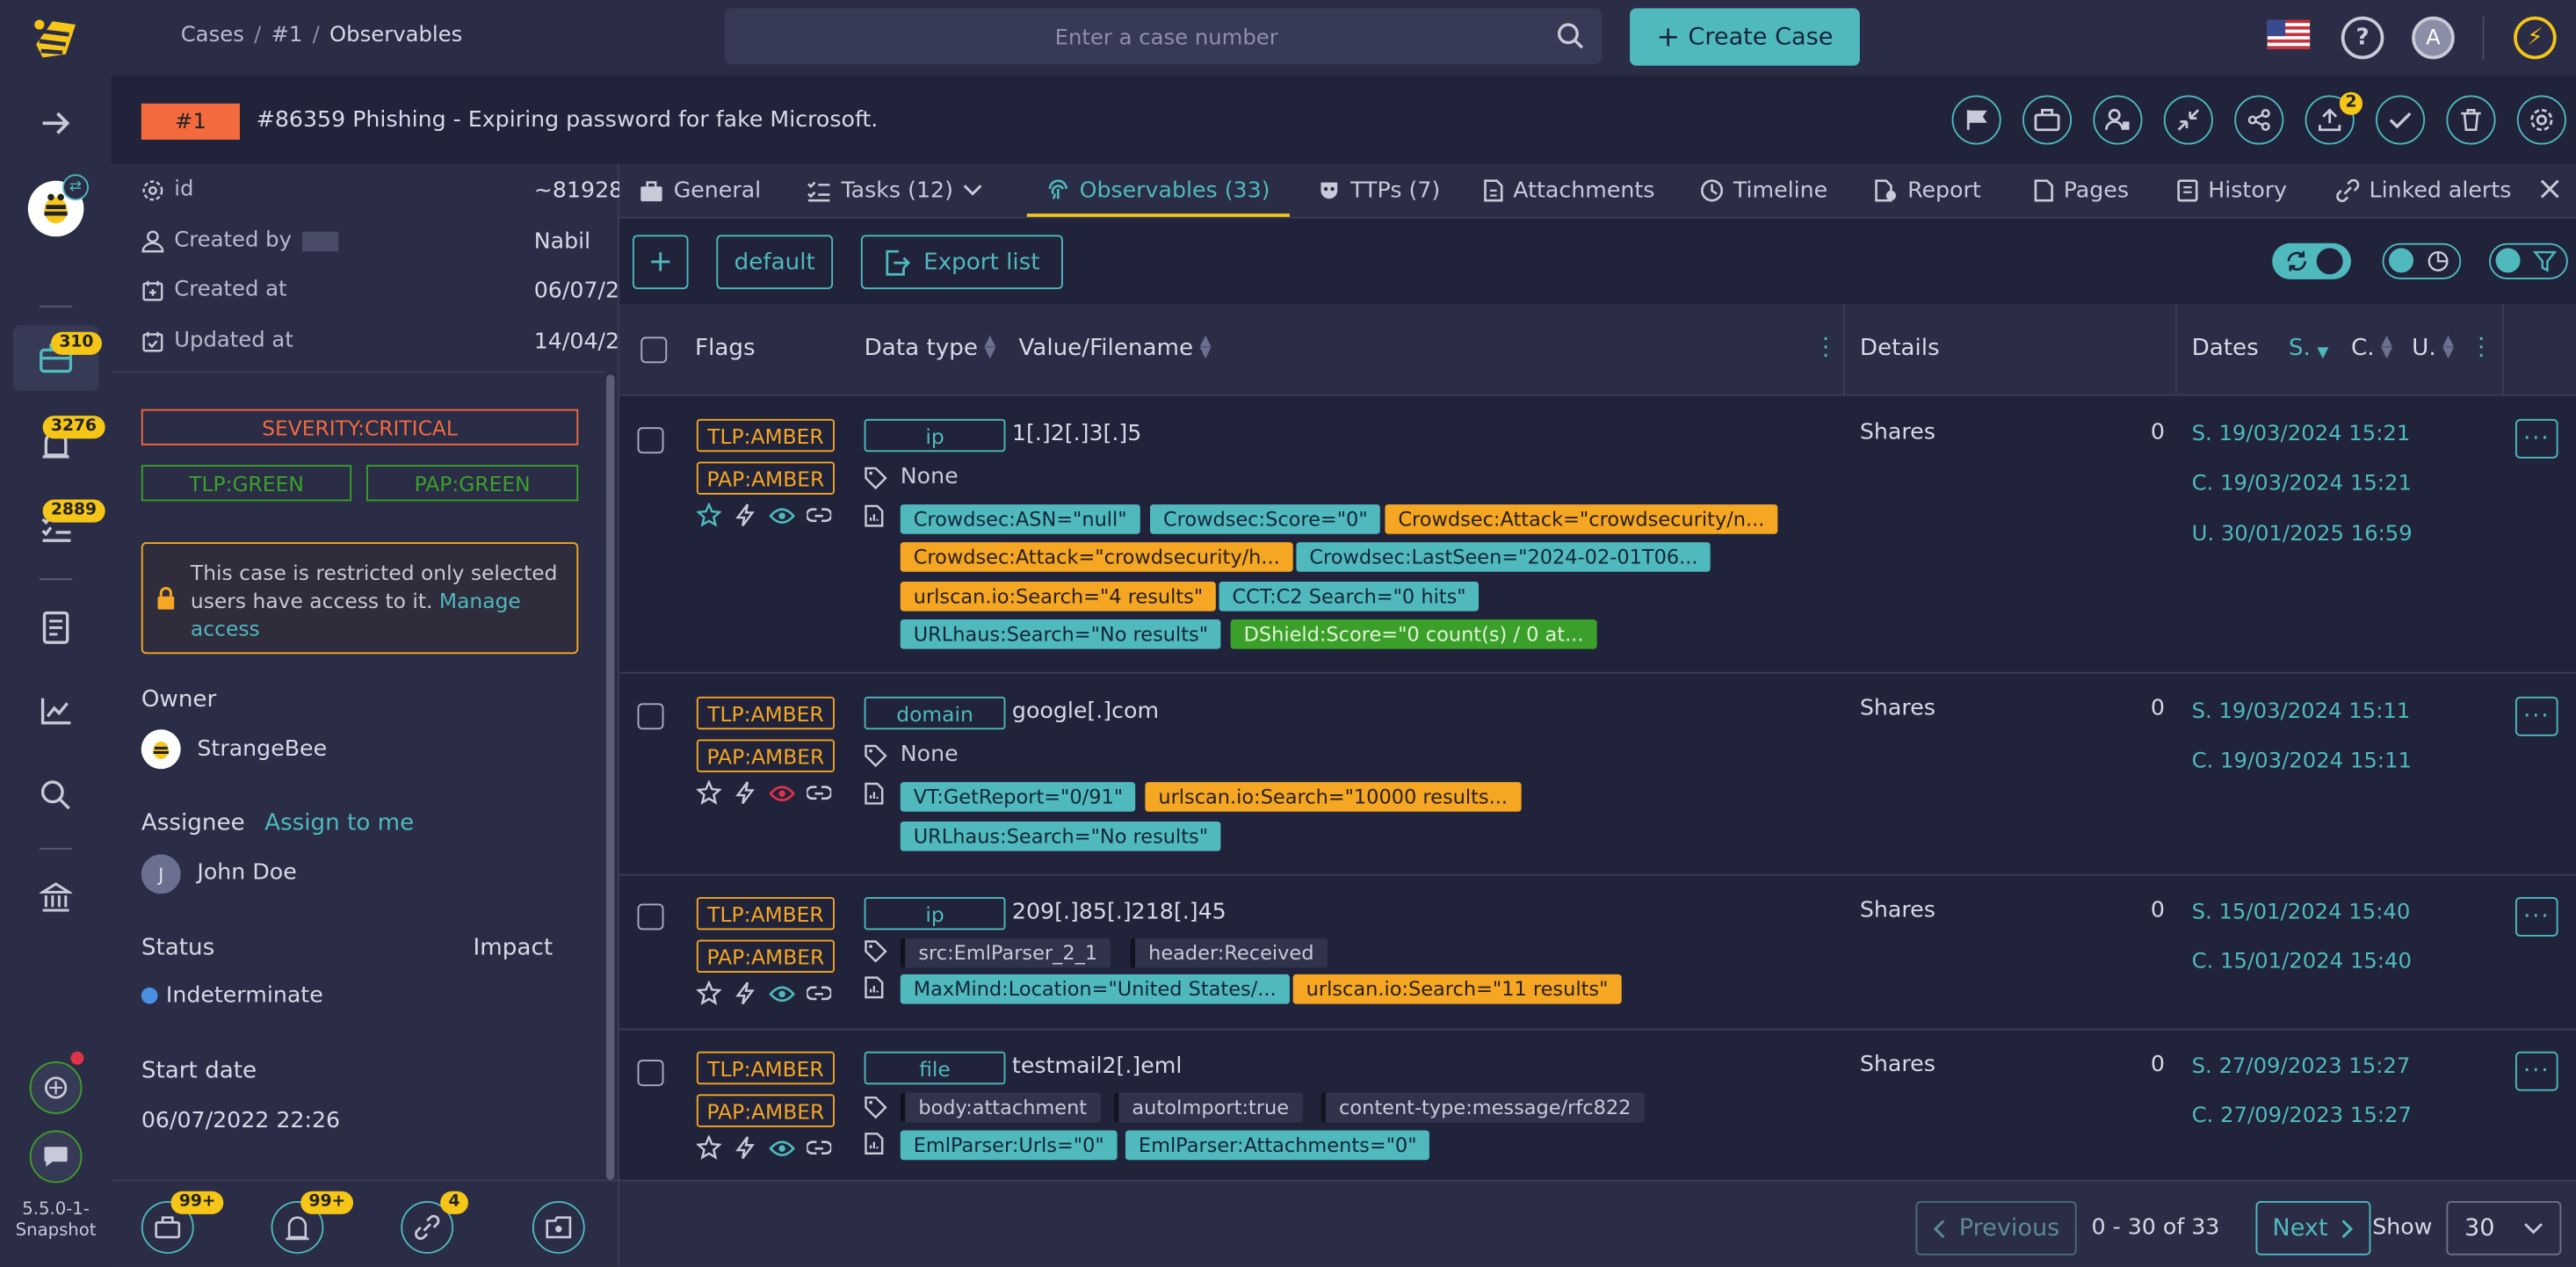  Describe the element at coordinates (1076, 434) in the screenshot. I see `observable-value: 1[.]2[.]3[.]5` at that location.